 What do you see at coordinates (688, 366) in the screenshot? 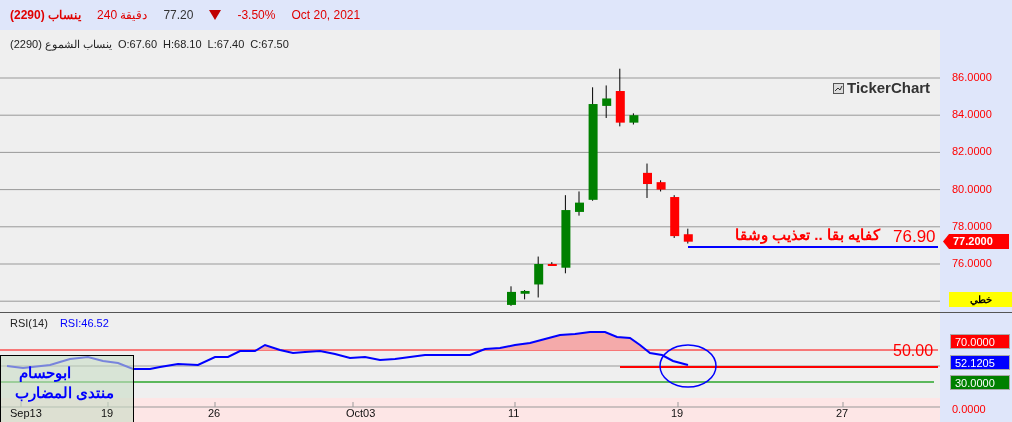
I see `circle-annotation` at bounding box center [688, 366].